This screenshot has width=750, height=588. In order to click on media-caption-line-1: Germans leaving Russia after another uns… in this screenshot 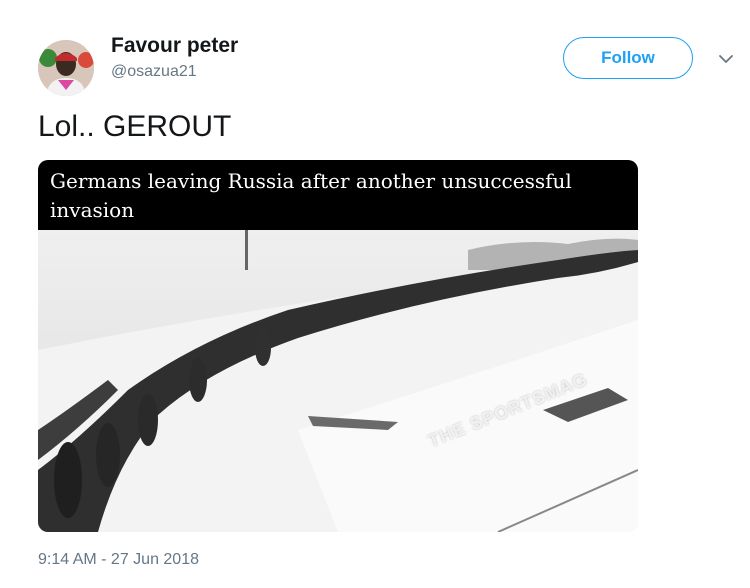, I will do `click(311, 195)`.